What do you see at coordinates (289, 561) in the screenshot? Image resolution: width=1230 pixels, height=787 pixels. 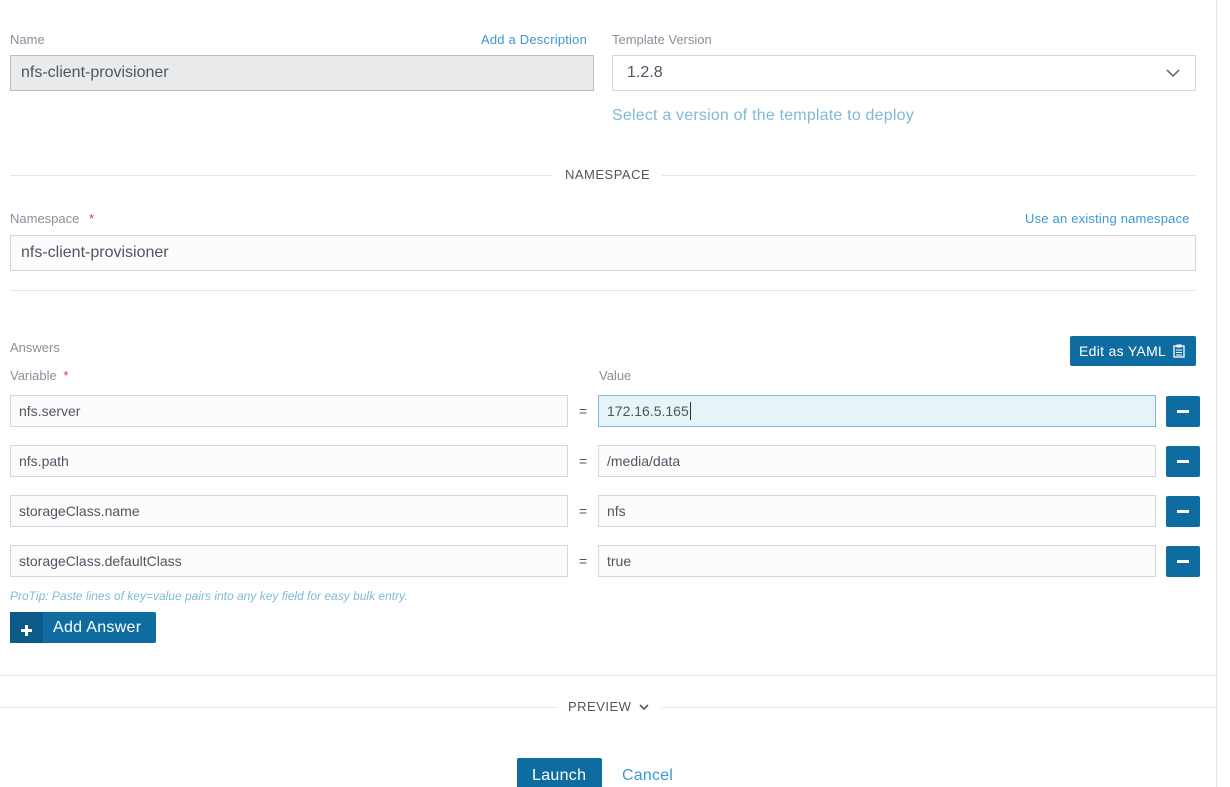 I see `answer-key-input: storageClass.defaultClass` at bounding box center [289, 561].